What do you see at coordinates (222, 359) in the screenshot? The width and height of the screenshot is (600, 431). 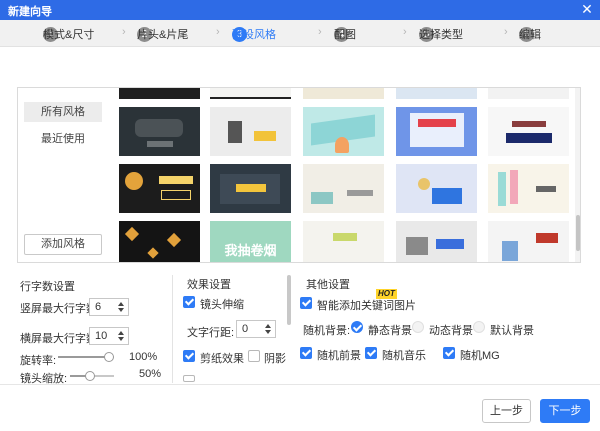 I see `paper-cut-label: 剪纸效果` at bounding box center [222, 359].